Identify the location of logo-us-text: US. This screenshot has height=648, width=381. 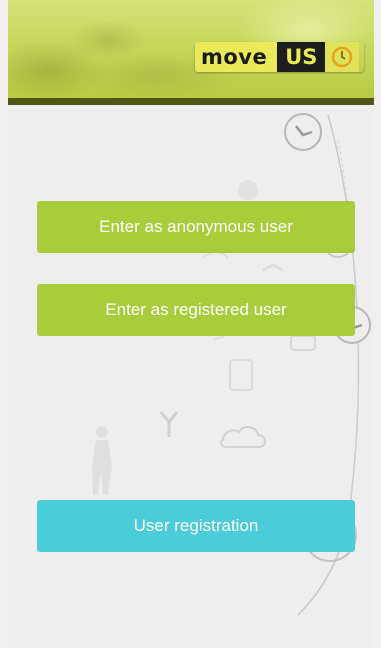
(301, 57).